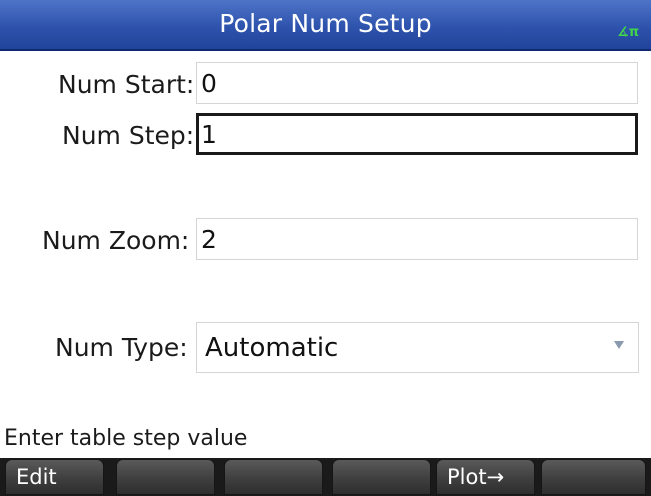 Image resolution: width=651 pixels, height=496 pixels. What do you see at coordinates (417, 83) in the screenshot?
I see `num-start-input: 0` at bounding box center [417, 83].